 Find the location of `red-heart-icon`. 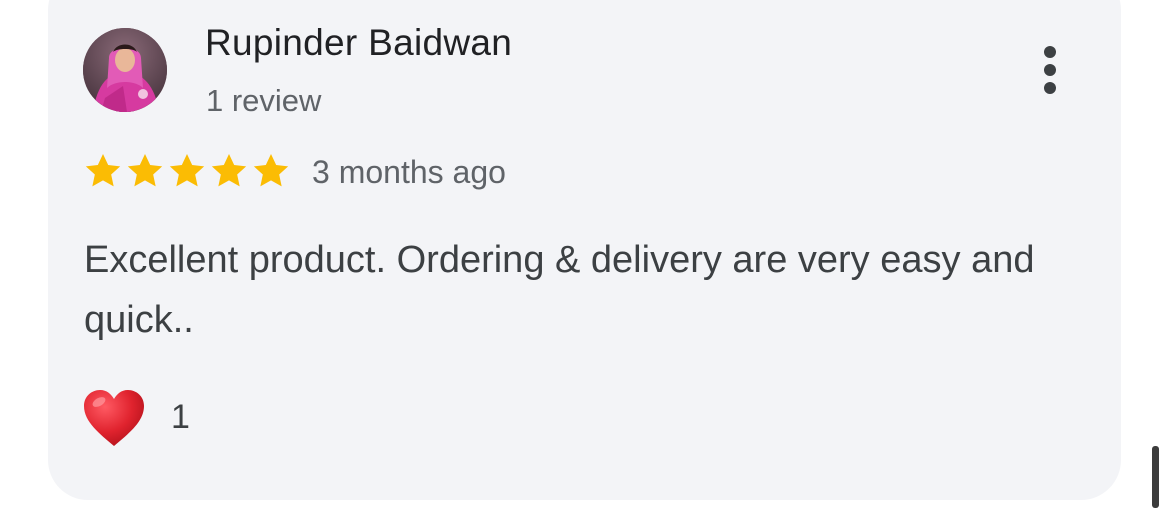

red-heart-icon is located at coordinates (114, 418).